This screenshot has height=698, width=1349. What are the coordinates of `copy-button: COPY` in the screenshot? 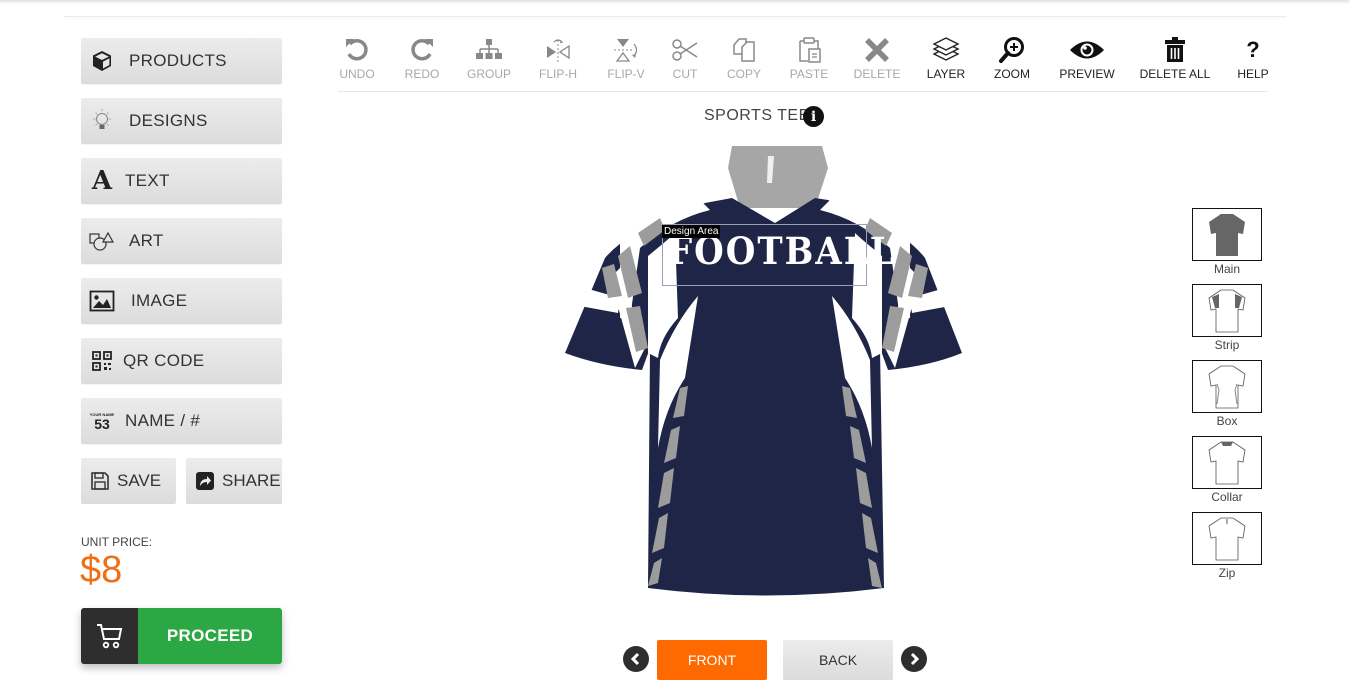 It's located at (744, 57).